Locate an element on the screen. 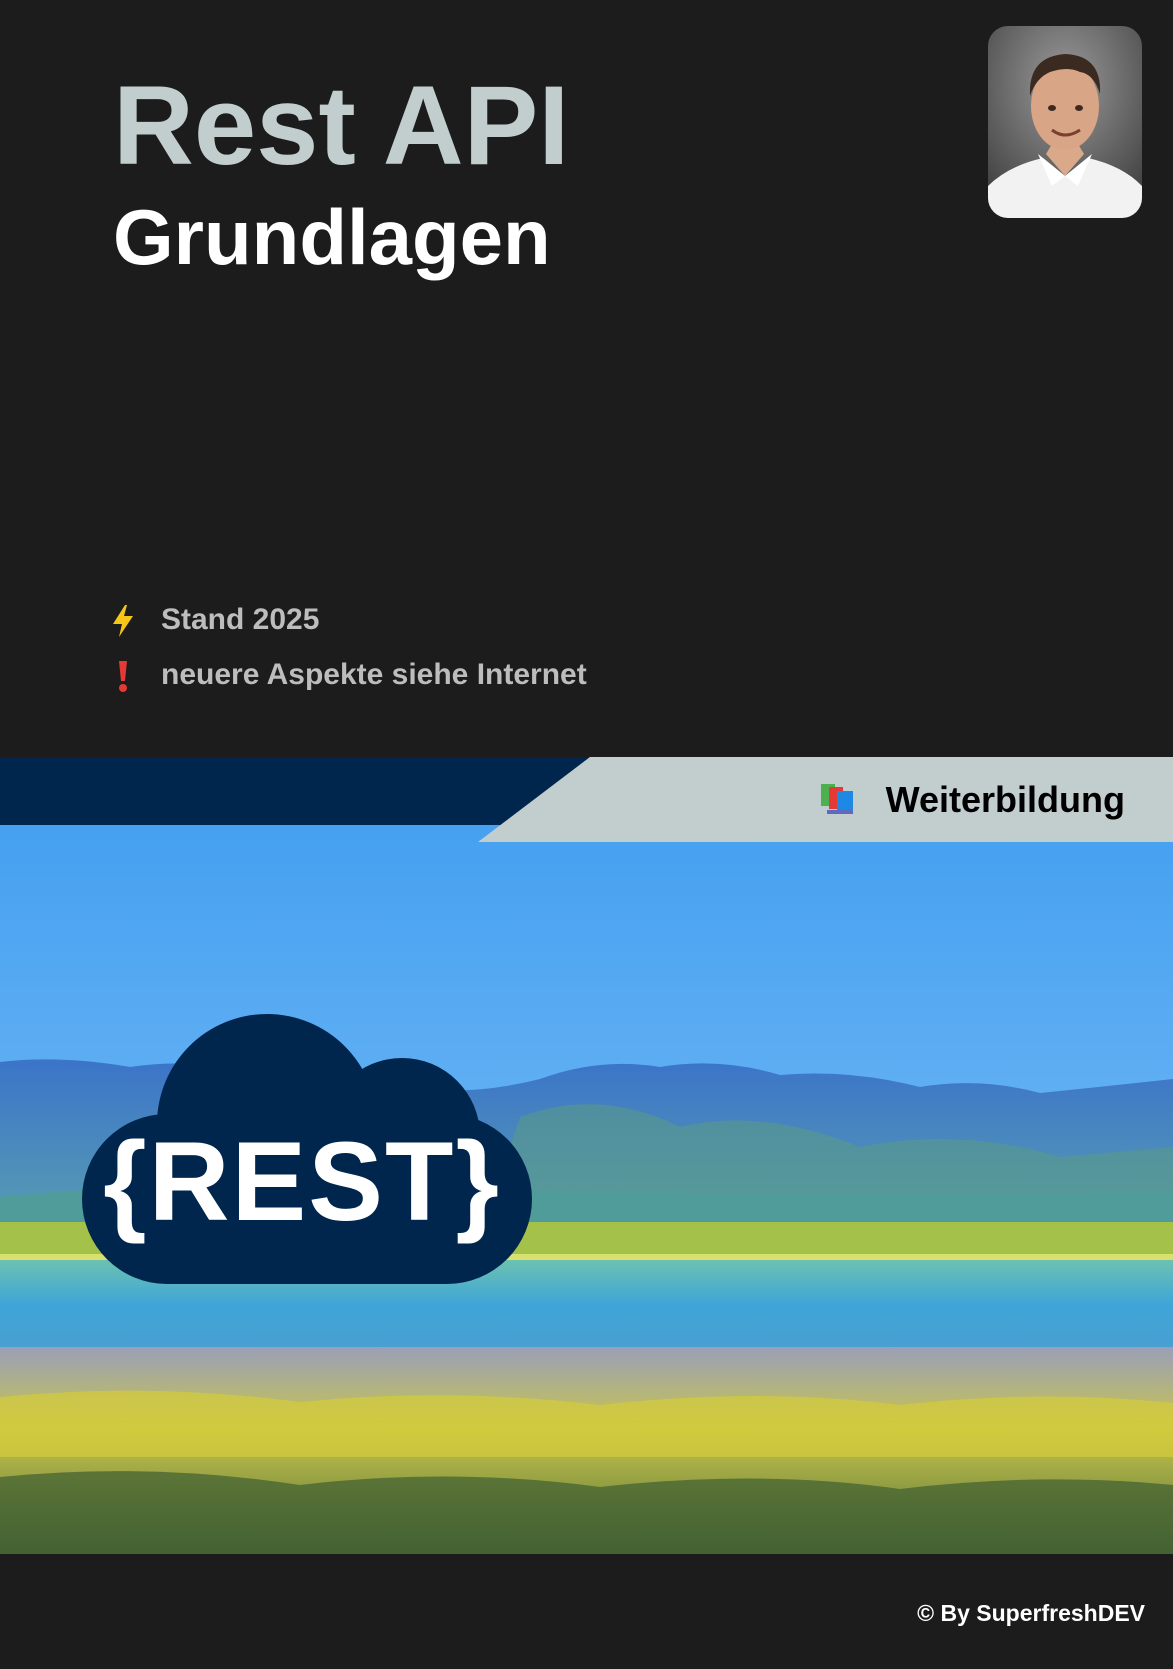 The height and width of the screenshot is (1669, 1173). author-portrait-icon is located at coordinates (1065, 122).